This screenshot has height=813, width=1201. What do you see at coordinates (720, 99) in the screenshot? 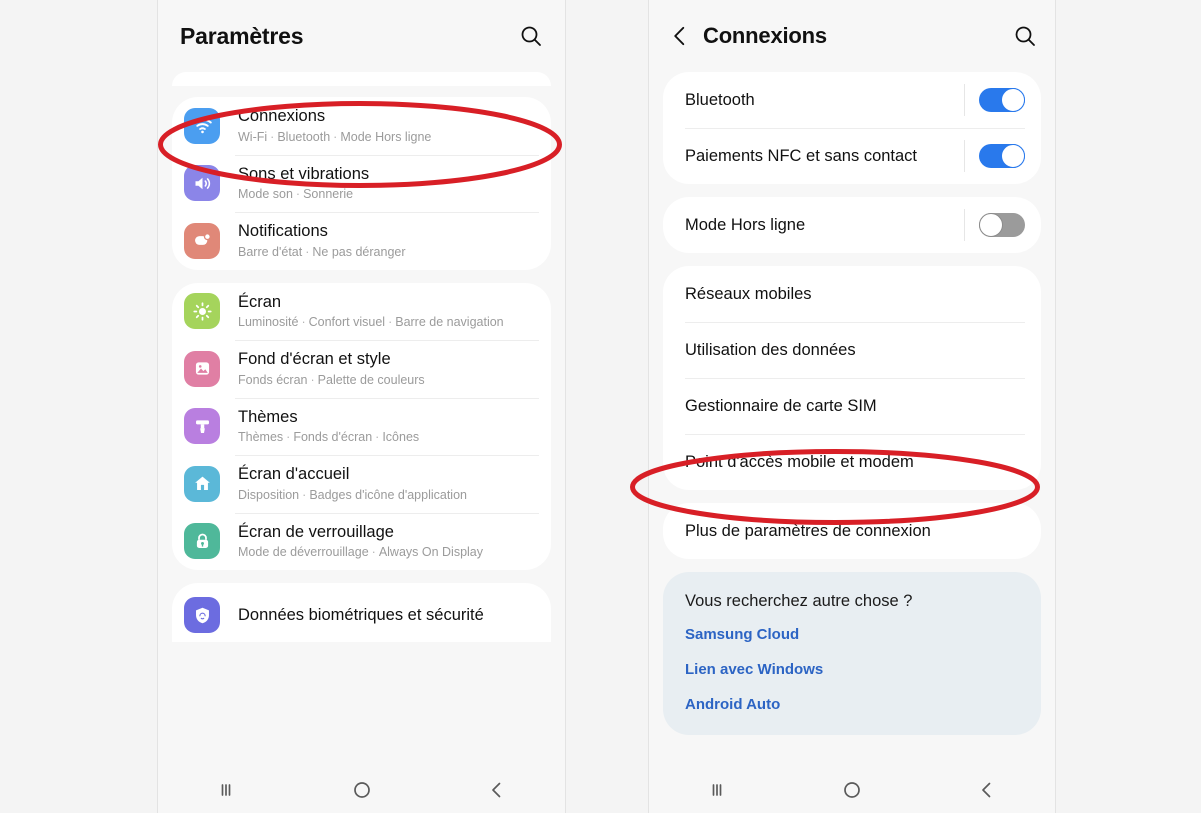
I see `list-item-label: Bluetooth` at bounding box center [720, 99].